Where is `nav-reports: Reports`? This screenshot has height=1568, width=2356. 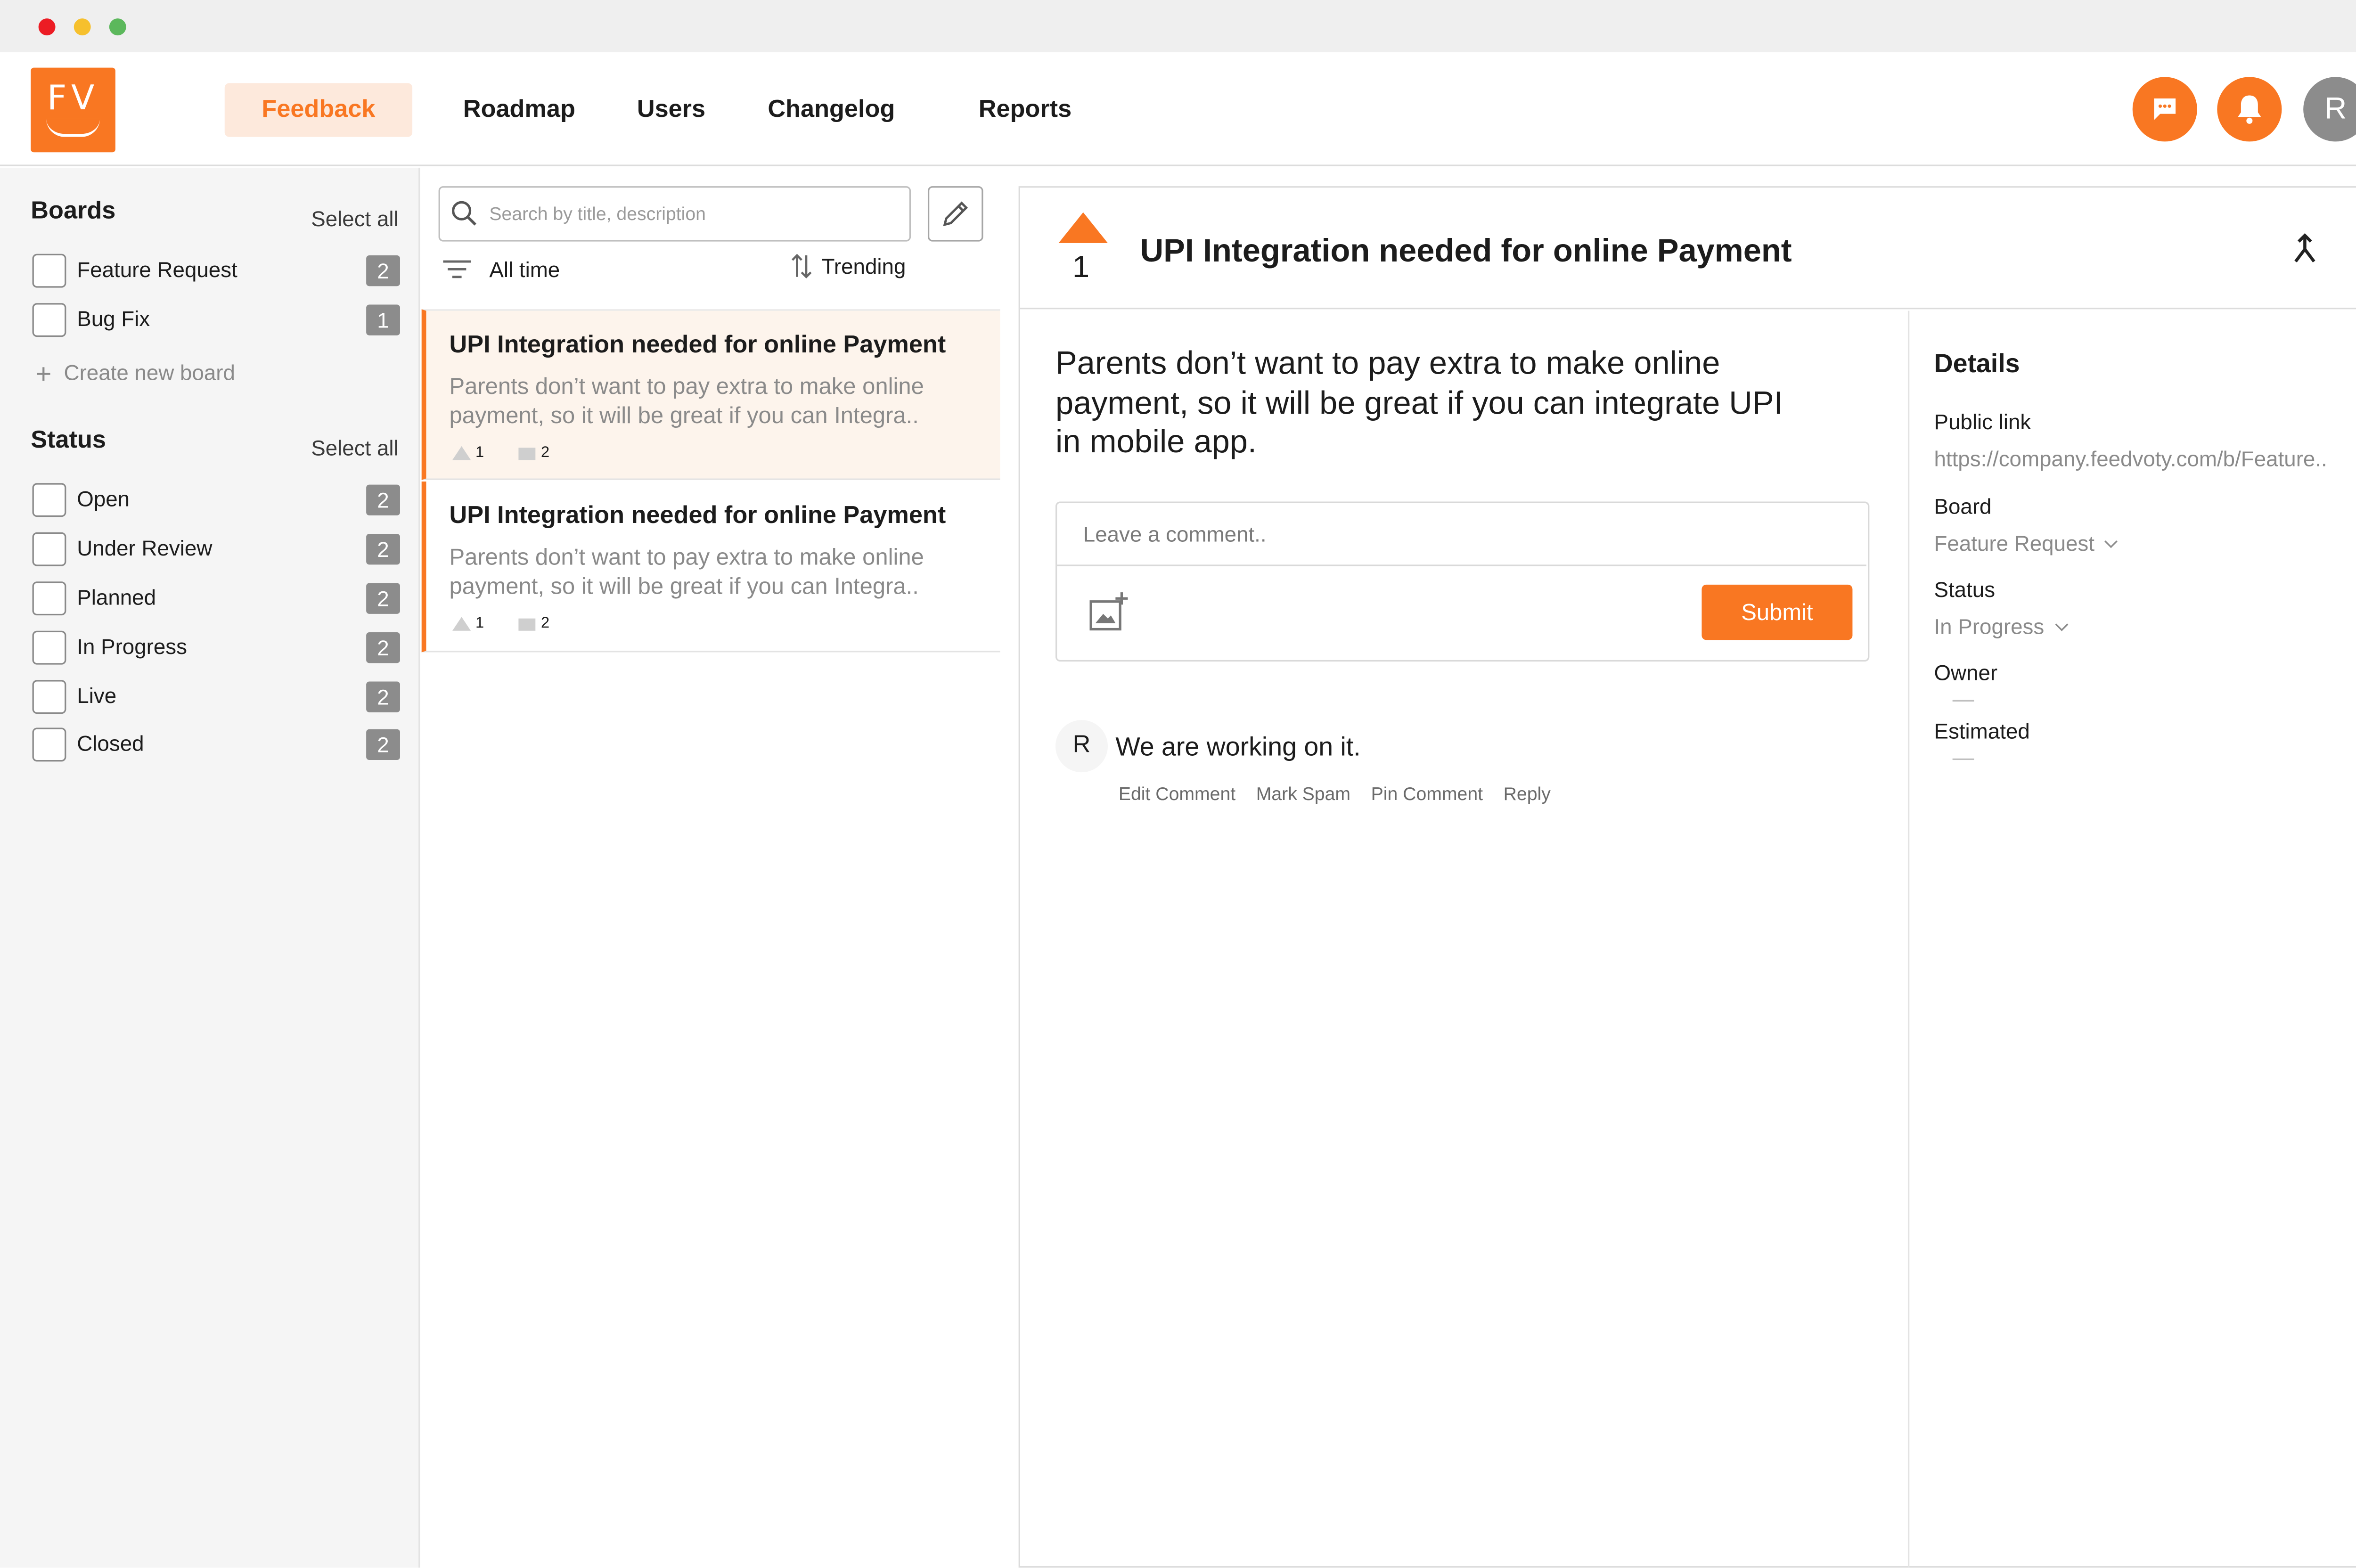 nav-reports: Reports is located at coordinates (1025, 110).